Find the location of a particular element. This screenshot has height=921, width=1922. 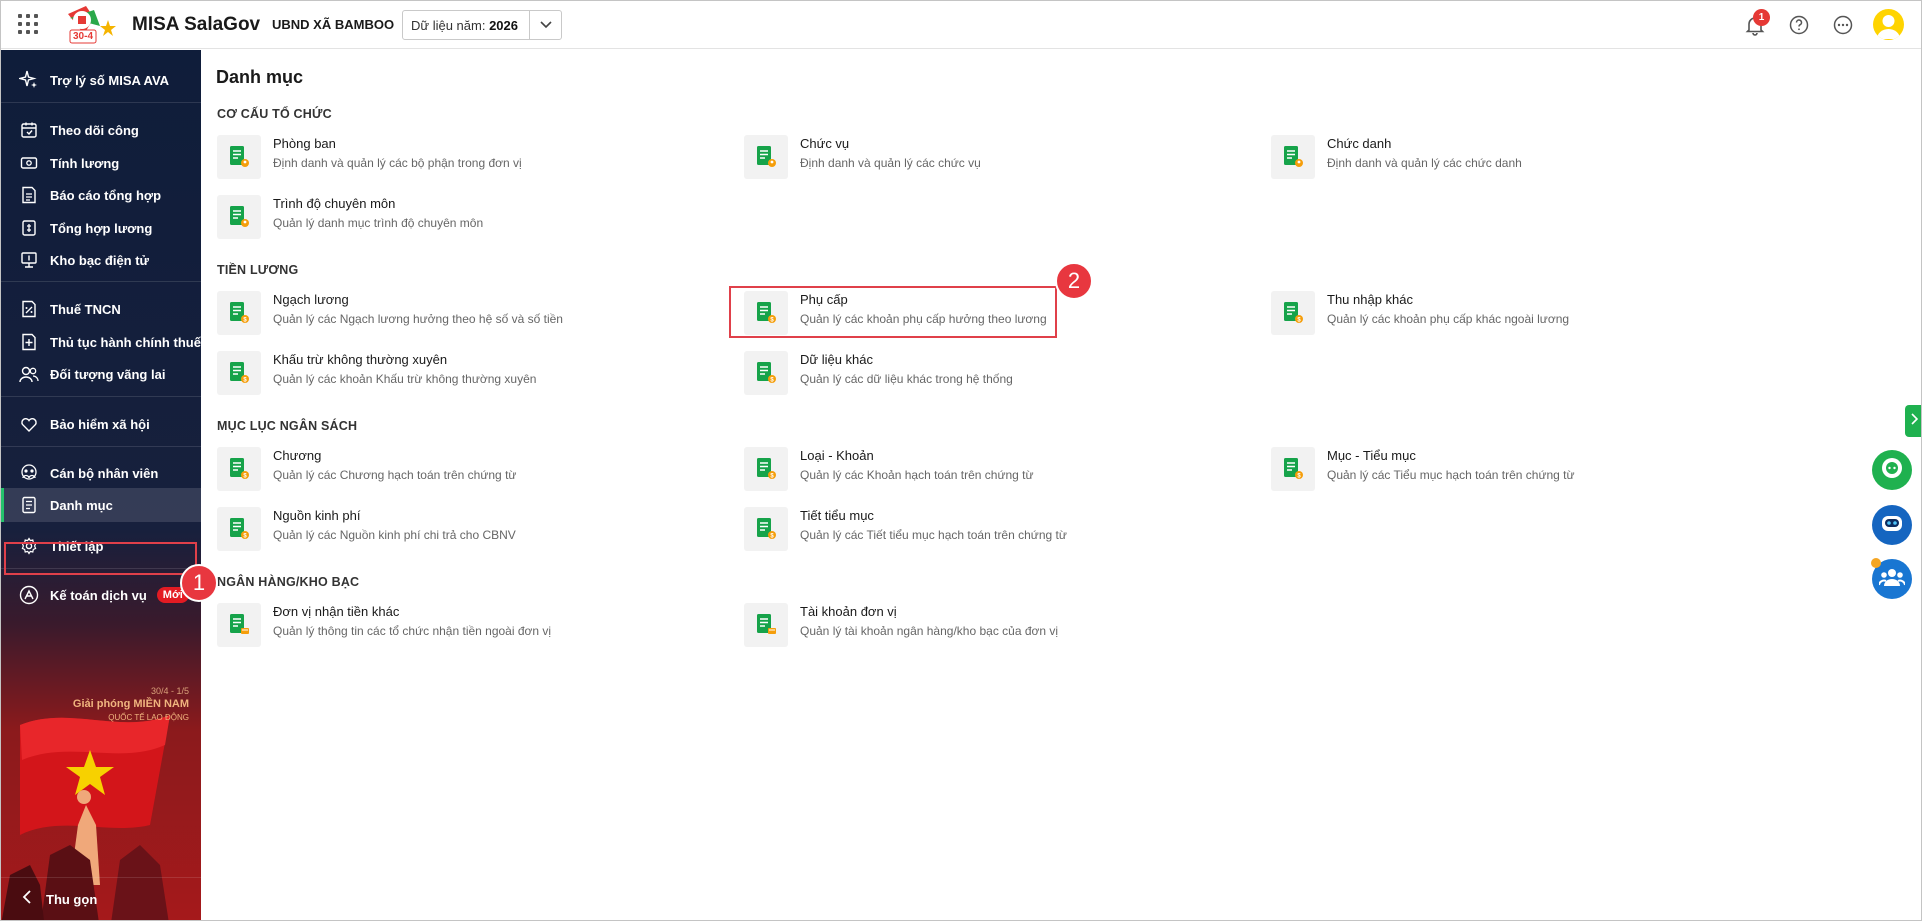

sidebar-item-summary-report: Báo cáo tổng hợp is located at coordinates (100, 195).